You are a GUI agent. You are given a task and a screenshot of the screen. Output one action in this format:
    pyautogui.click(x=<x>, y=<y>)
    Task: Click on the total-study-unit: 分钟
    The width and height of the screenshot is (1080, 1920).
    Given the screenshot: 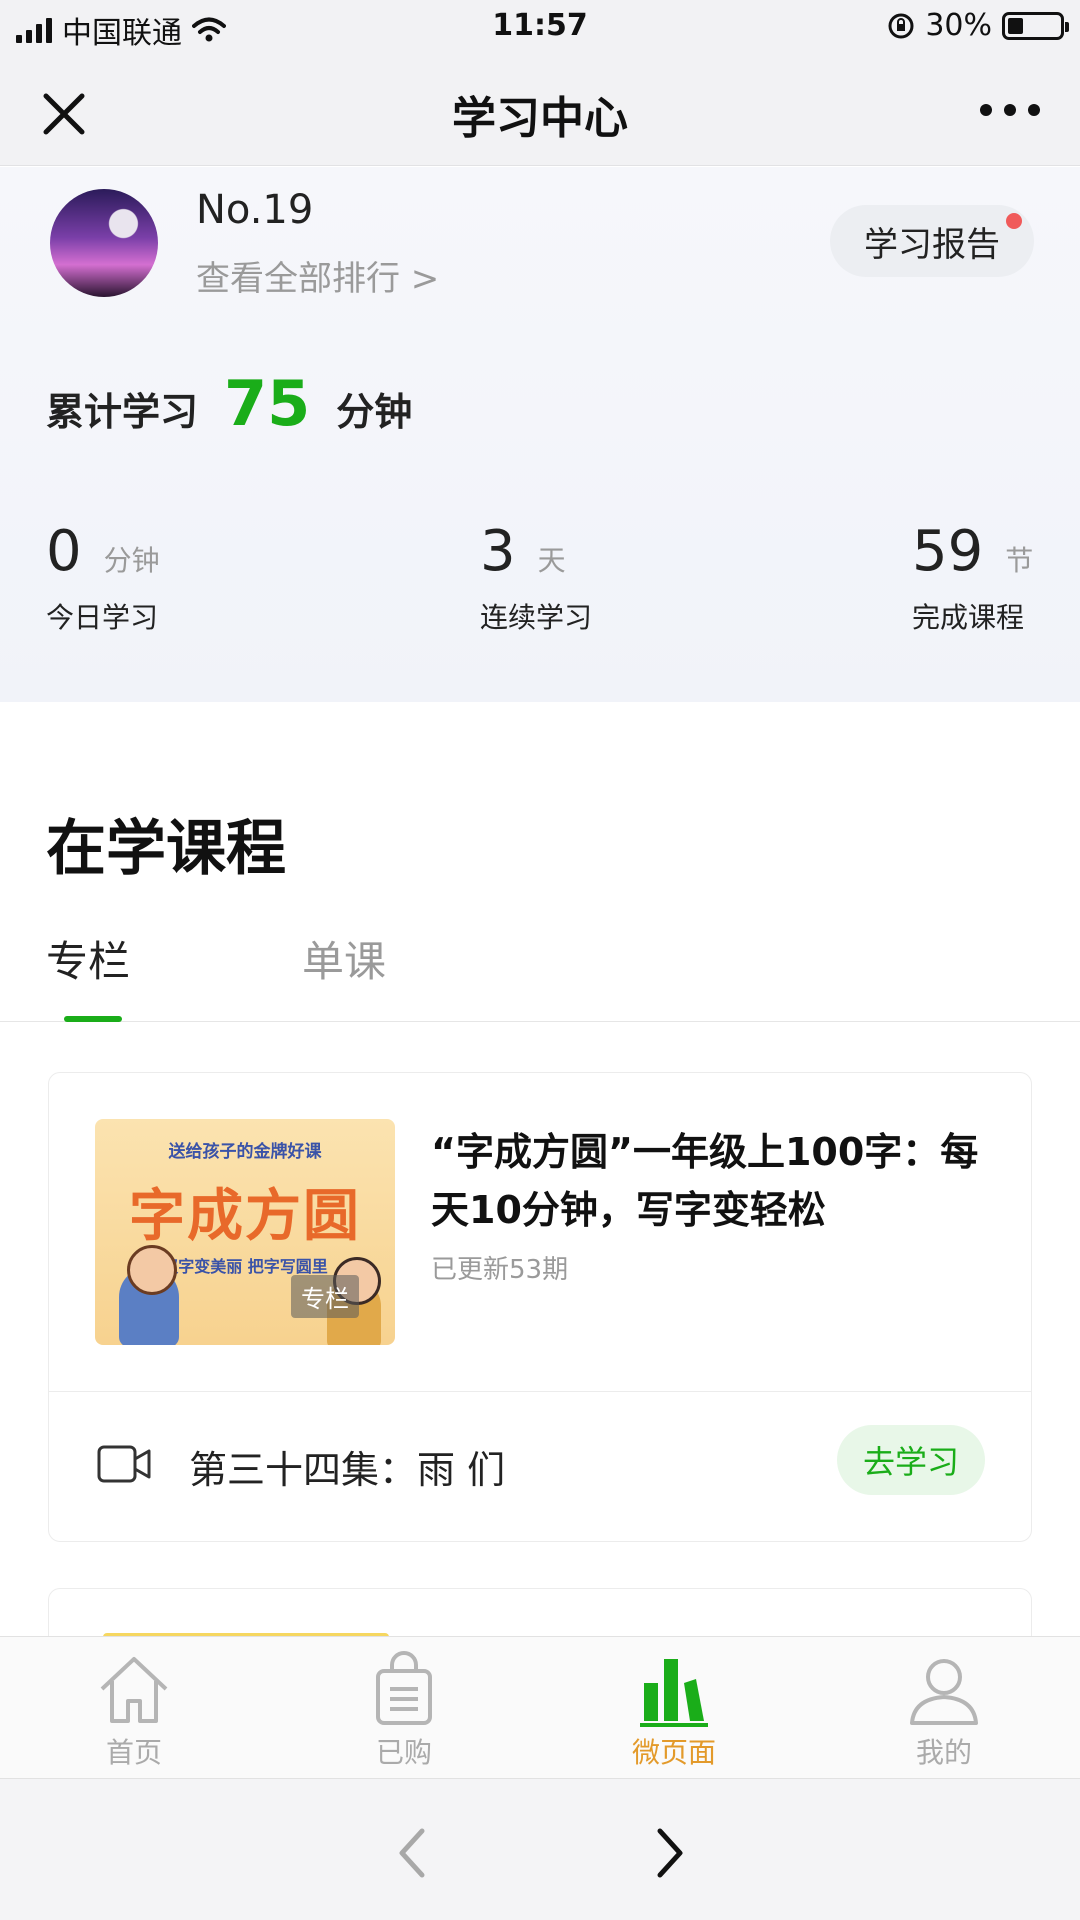 What is the action you would take?
    pyautogui.click(x=374, y=412)
    